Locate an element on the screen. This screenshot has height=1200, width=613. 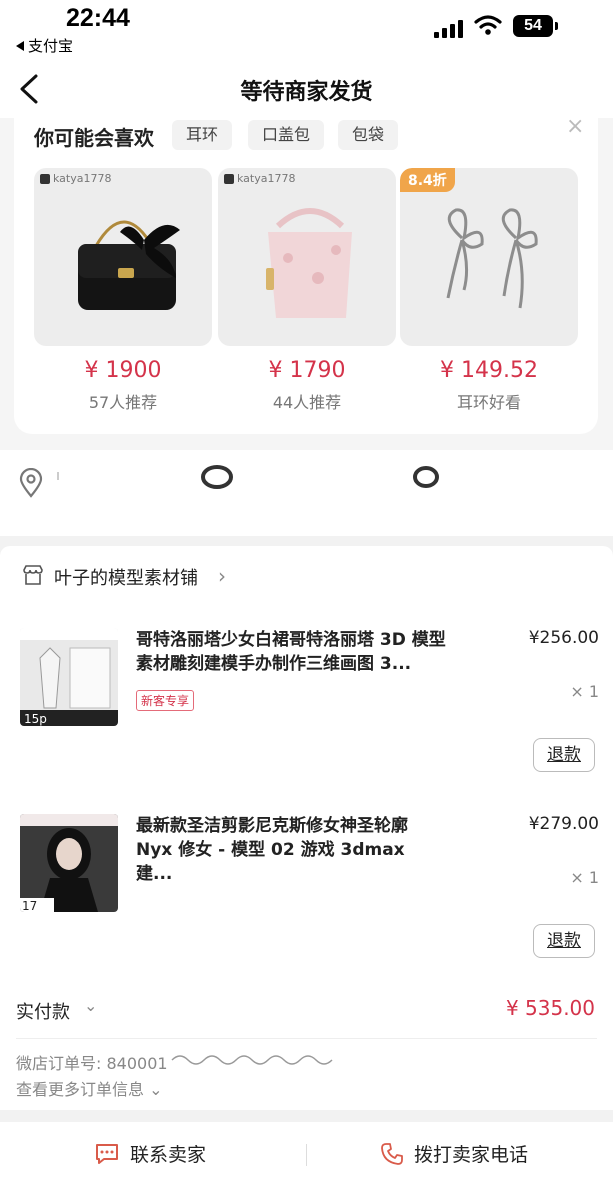
svg-text: 15p is located at coordinates (35, 719).